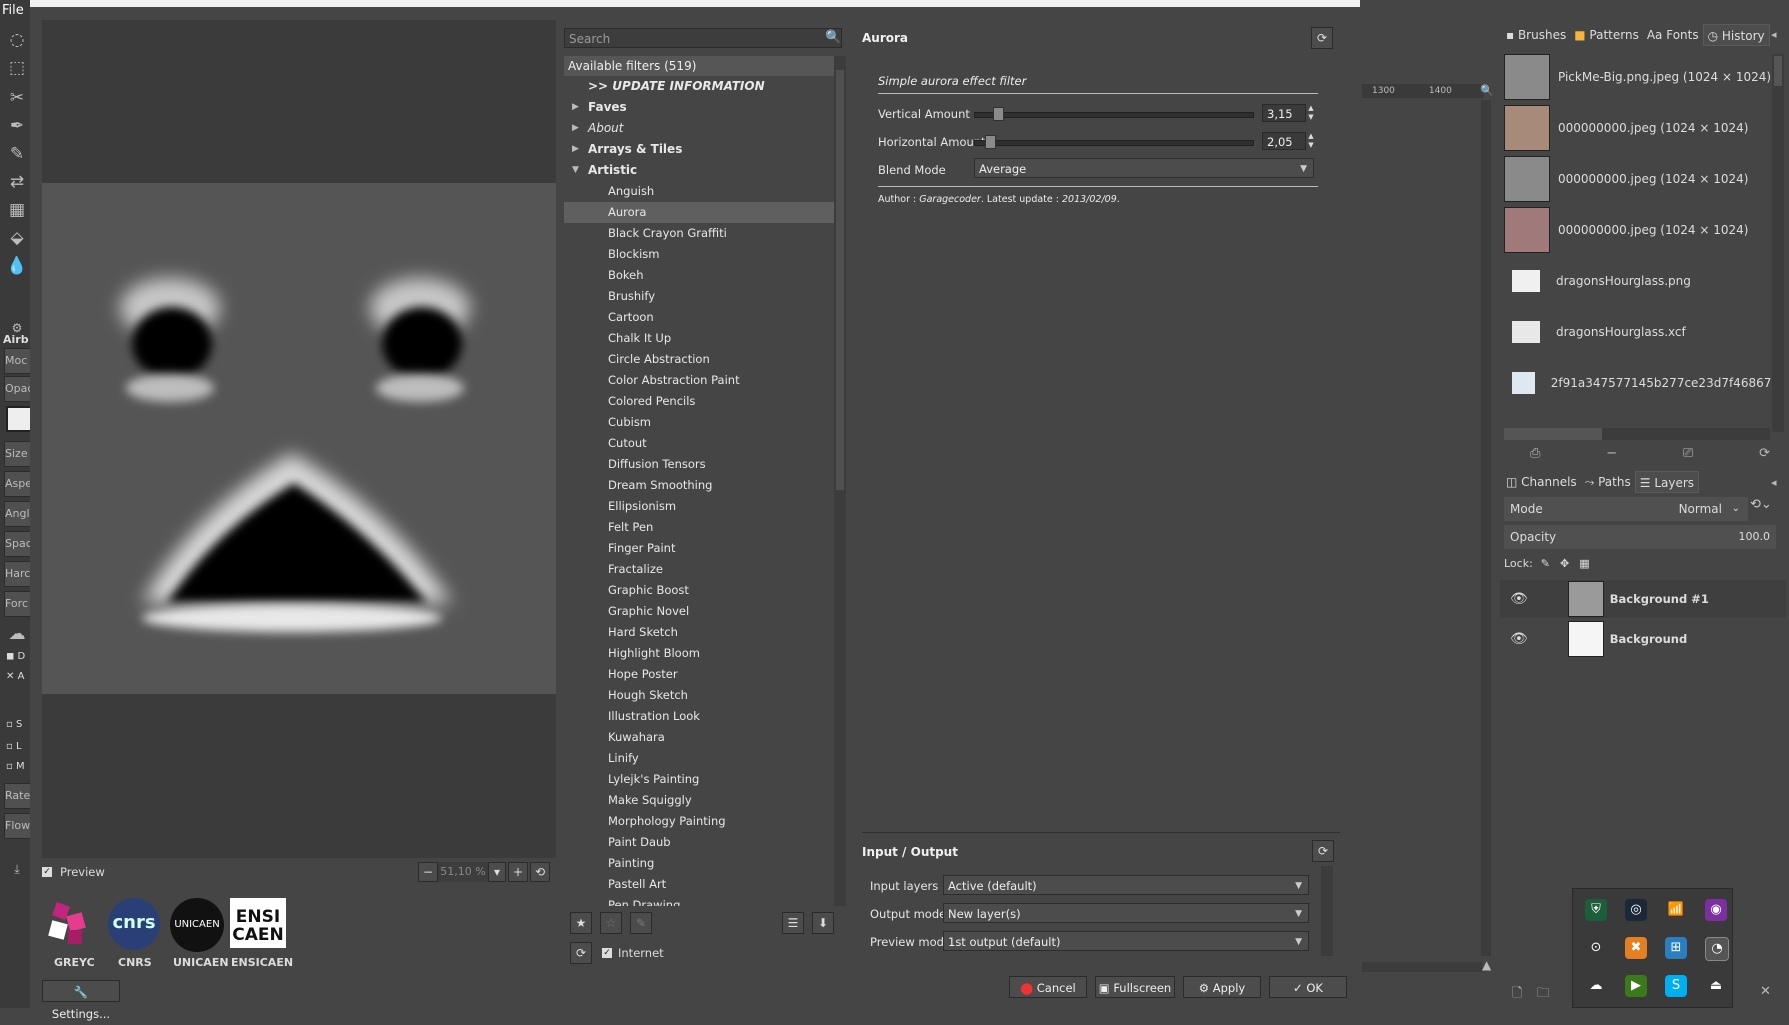 The image size is (1789, 1025). Describe the element at coordinates (1311, 113) in the screenshot. I see `vertical-amount-stepper: ▲ ▼` at that location.